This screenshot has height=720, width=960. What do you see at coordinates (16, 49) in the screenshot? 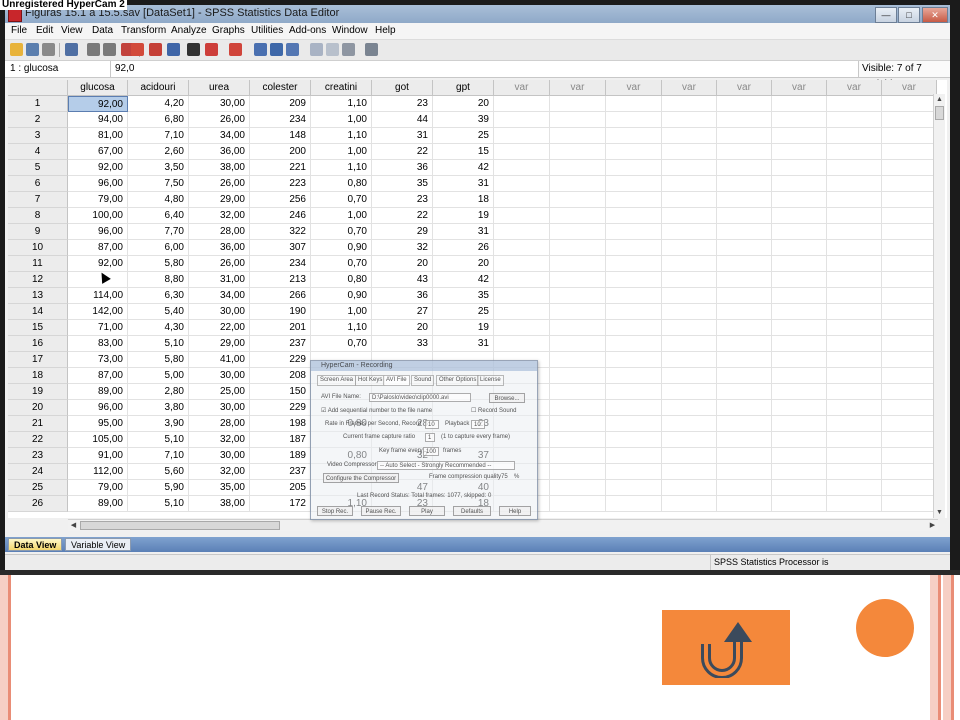
I see `open-folder-icon` at bounding box center [16, 49].